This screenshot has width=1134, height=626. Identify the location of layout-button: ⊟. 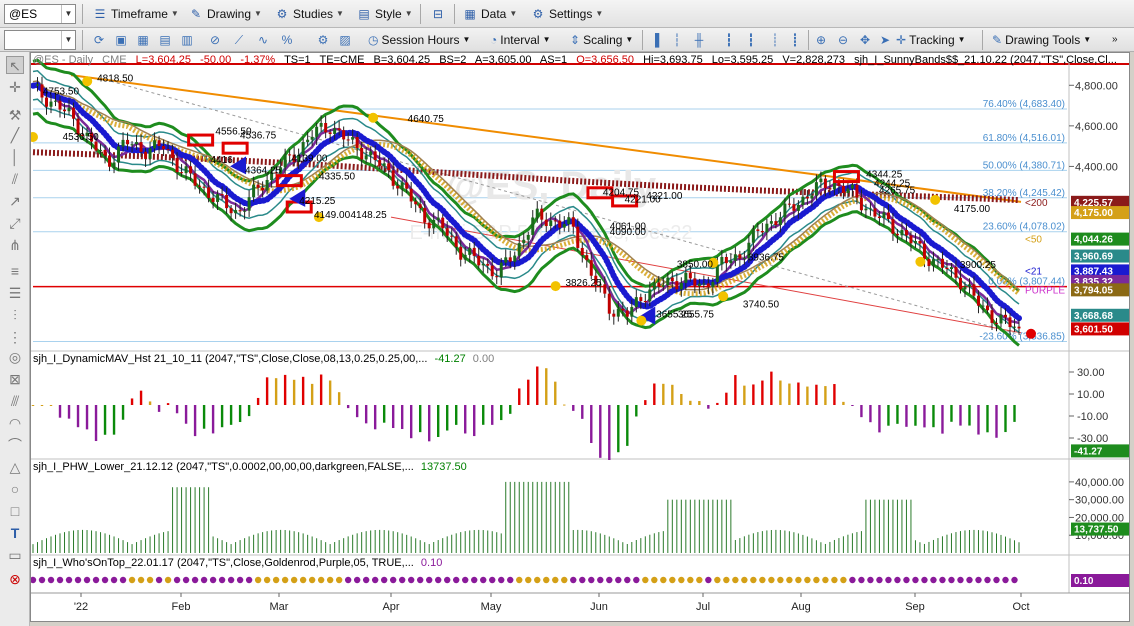
(438, 14).